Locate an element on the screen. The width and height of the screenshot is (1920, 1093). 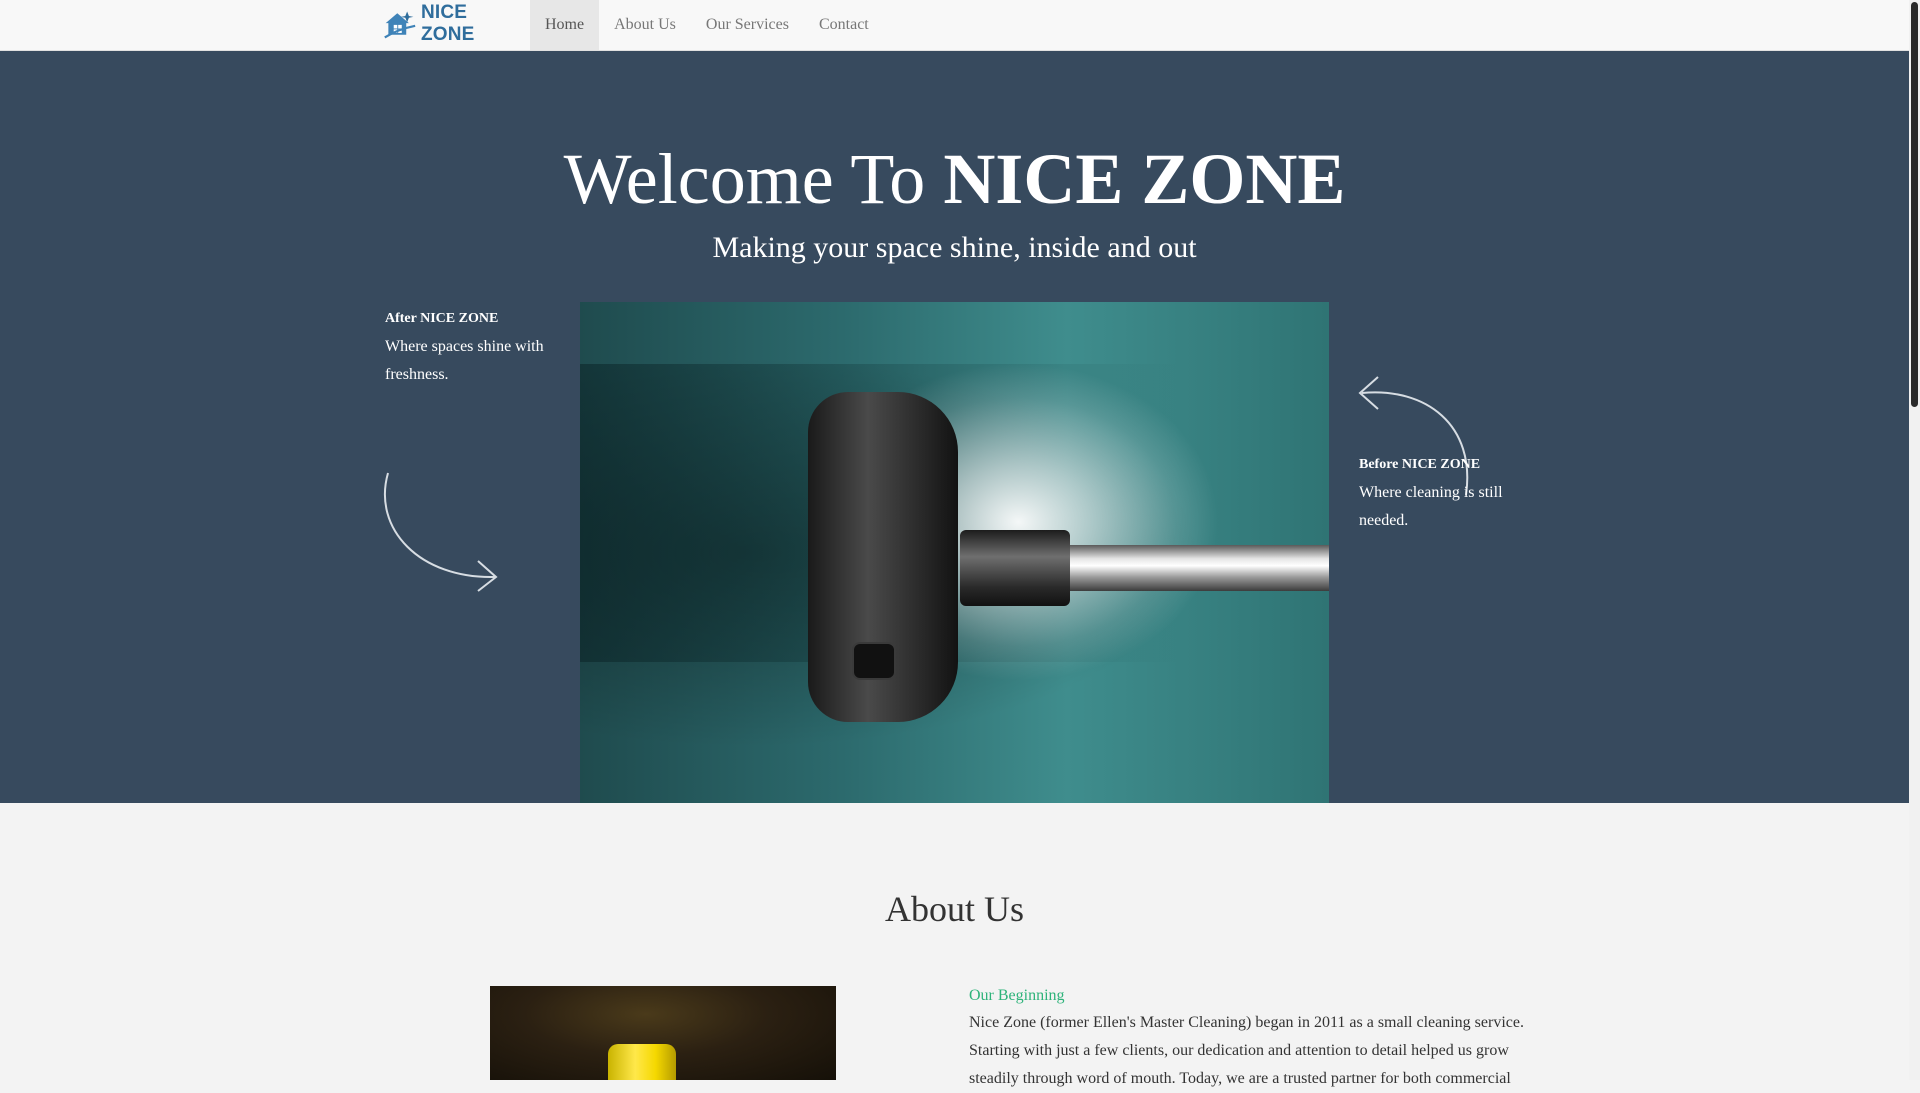
page-scrollbar is located at coordinates (1914, 540).